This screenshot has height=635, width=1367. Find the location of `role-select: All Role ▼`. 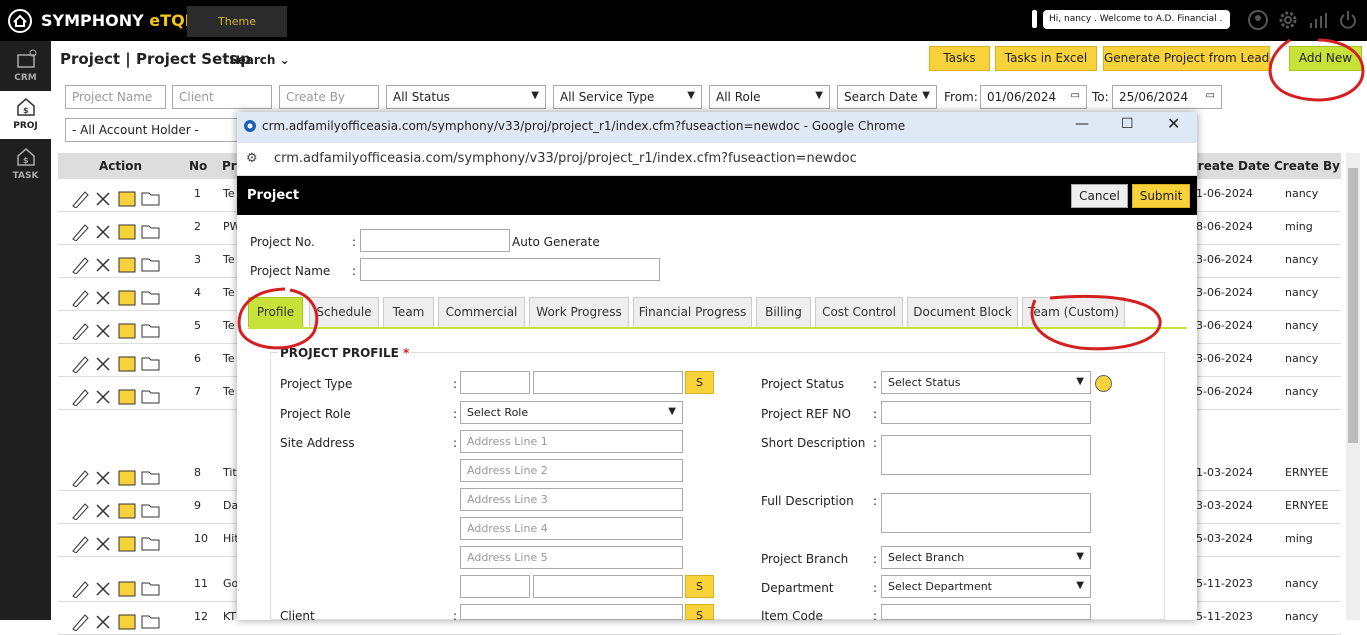

role-select: All Role ▼ is located at coordinates (769, 97).